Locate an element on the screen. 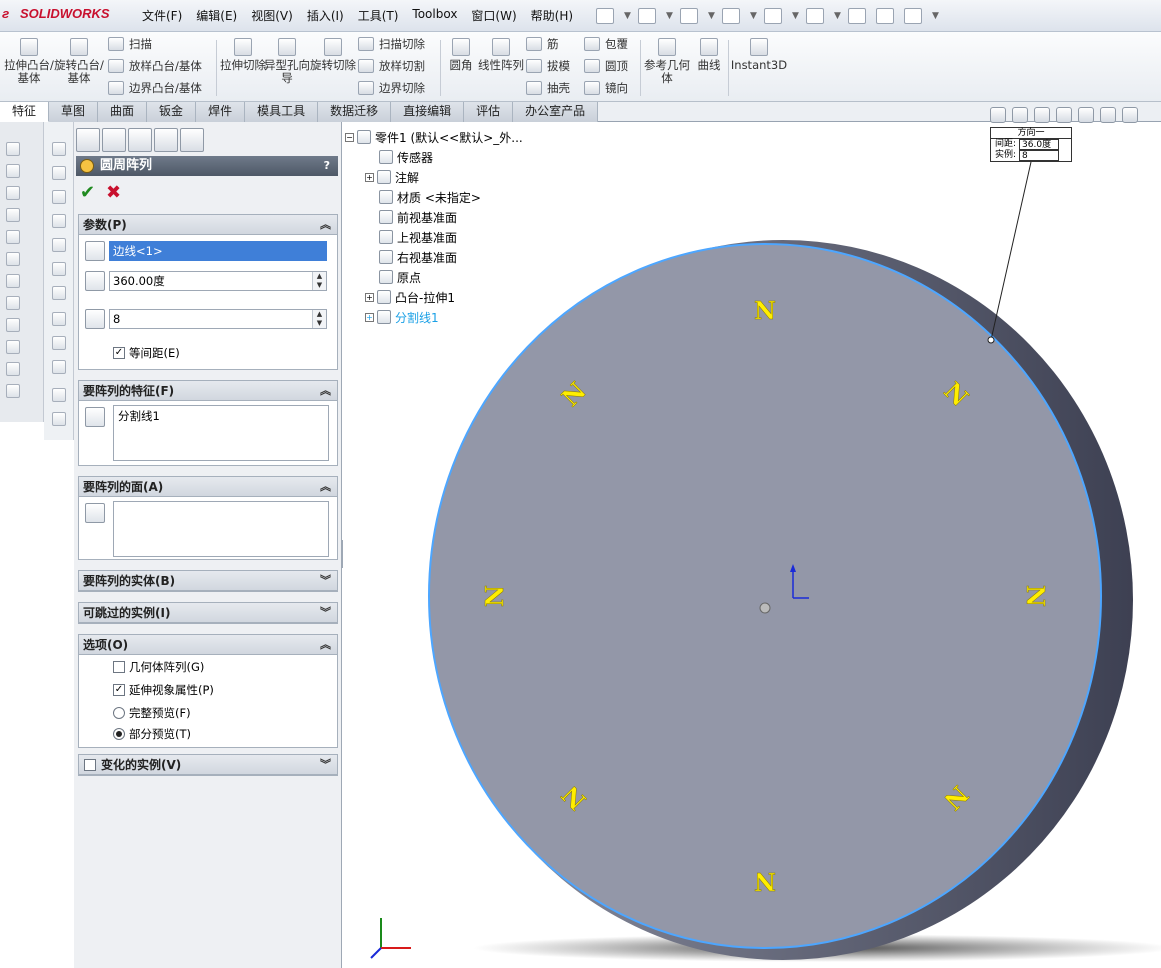  callout-instances-value: 8 is located at coordinates (1039, 155).